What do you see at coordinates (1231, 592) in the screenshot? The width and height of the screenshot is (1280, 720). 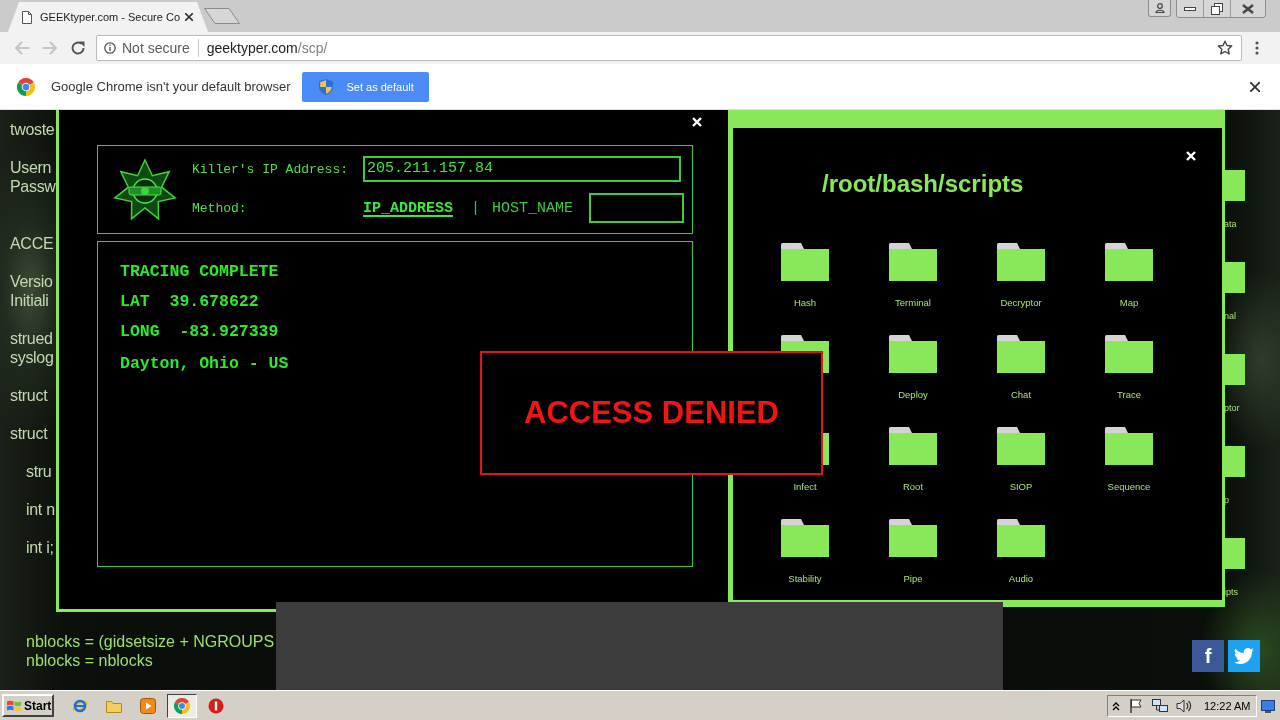 I see `folder-label: ipts` at bounding box center [1231, 592].